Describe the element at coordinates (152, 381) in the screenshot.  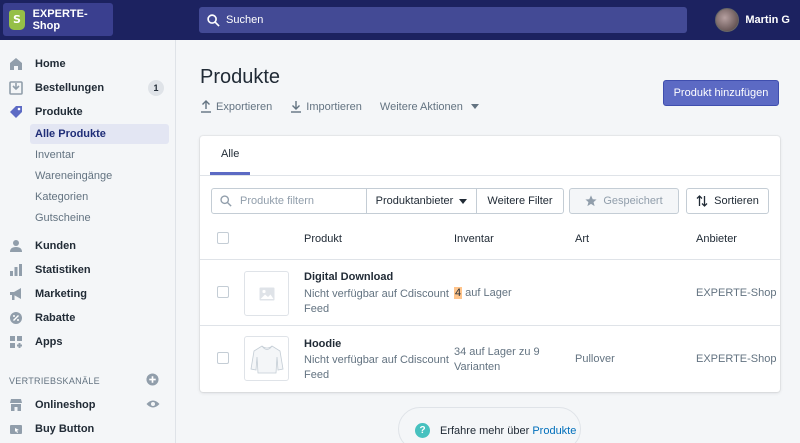
I see `add-channel-icon` at that location.